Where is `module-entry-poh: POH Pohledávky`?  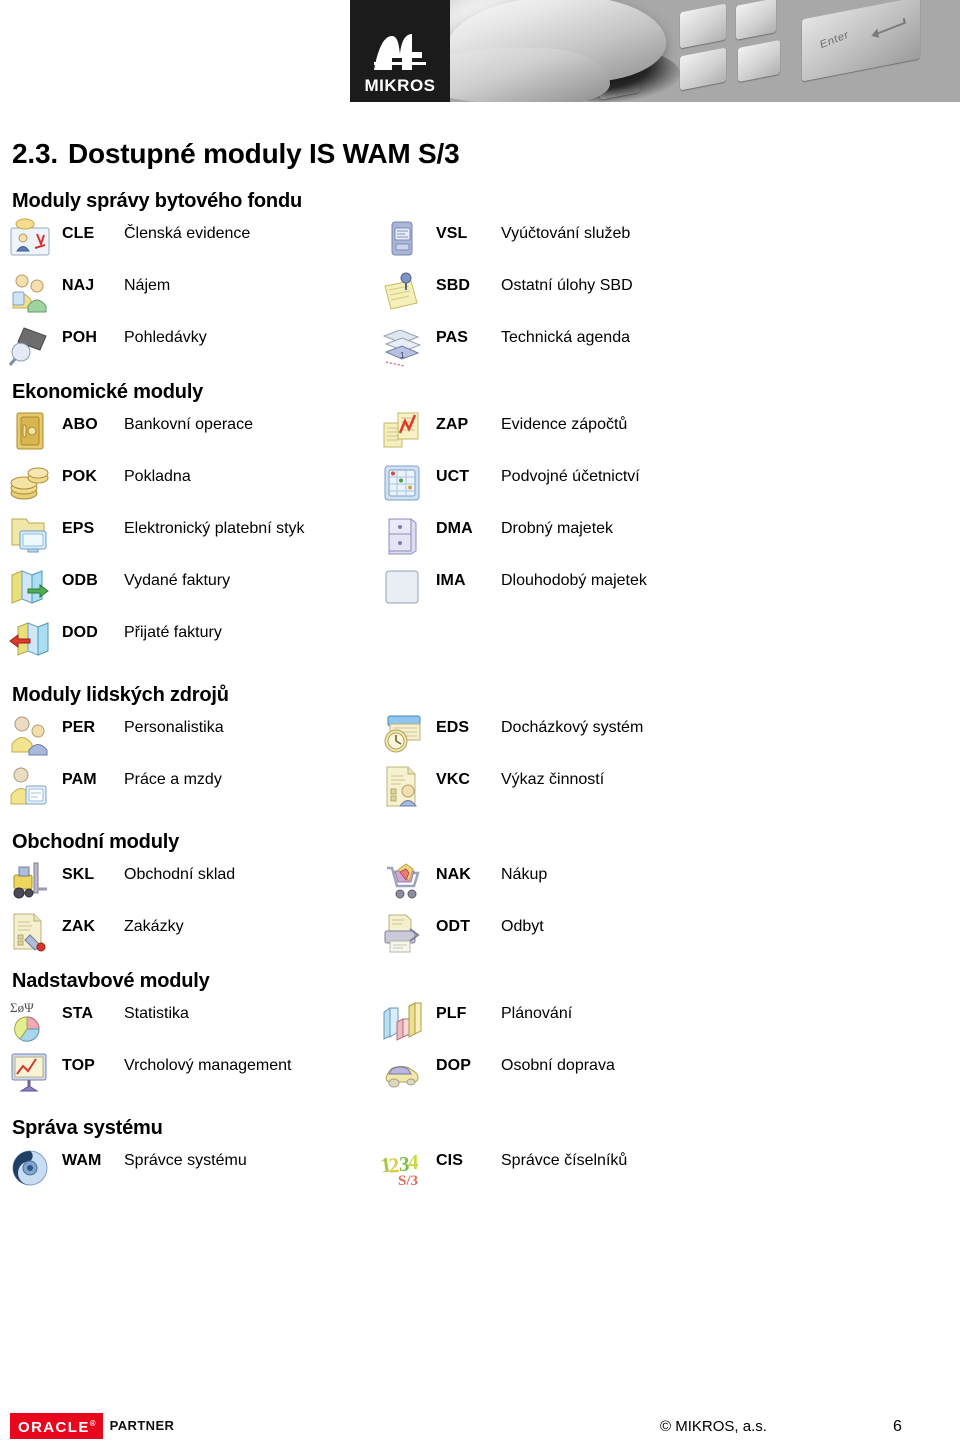 module-entry-poh: POH Pohledávky is located at coordinates (190, 345).